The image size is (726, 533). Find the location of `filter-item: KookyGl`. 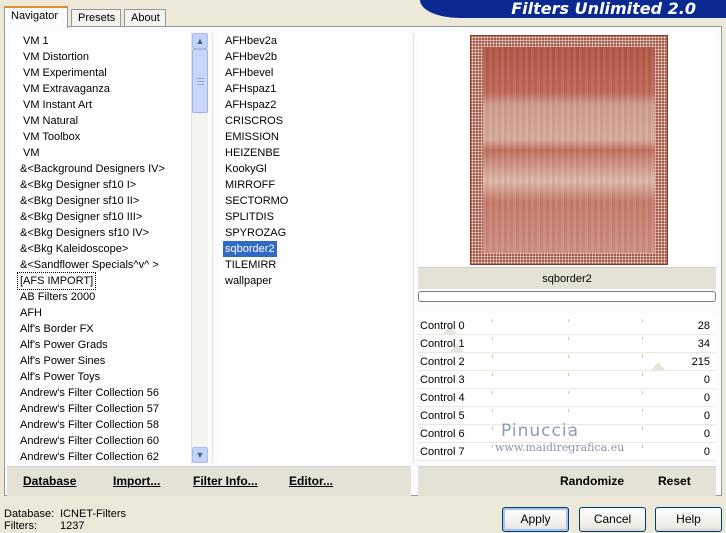

filter-item: KookyGl is located at coordinates (245, 169).